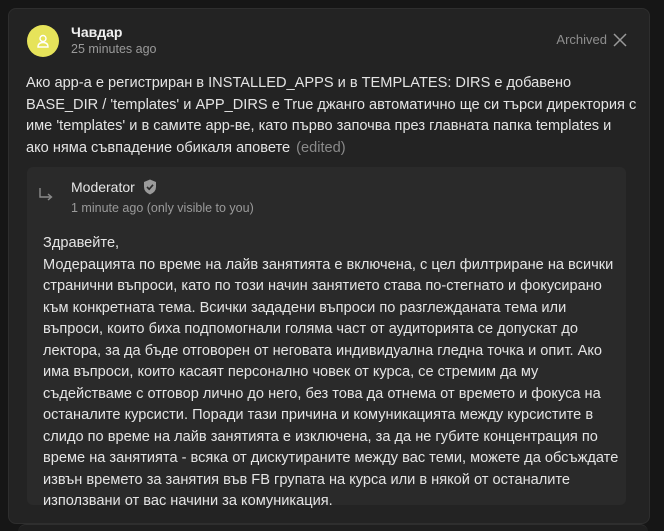  Describe the element at coordinates (46, 194) in the screenshot. I see `reply-arrow-icon` at that location.